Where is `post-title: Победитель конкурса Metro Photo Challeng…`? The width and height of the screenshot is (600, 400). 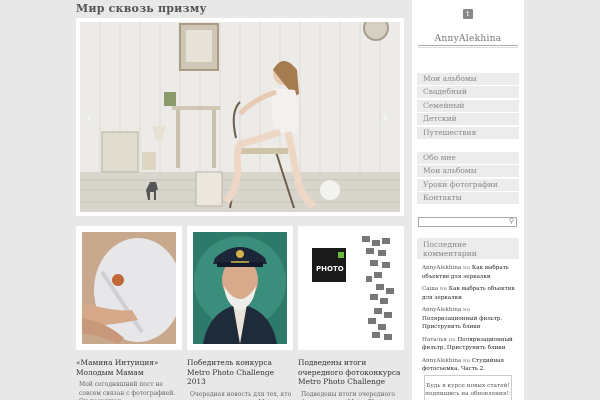
post-title: Победитель конкурса Metro Photo Challeng… is located at coordinates (240, 372).